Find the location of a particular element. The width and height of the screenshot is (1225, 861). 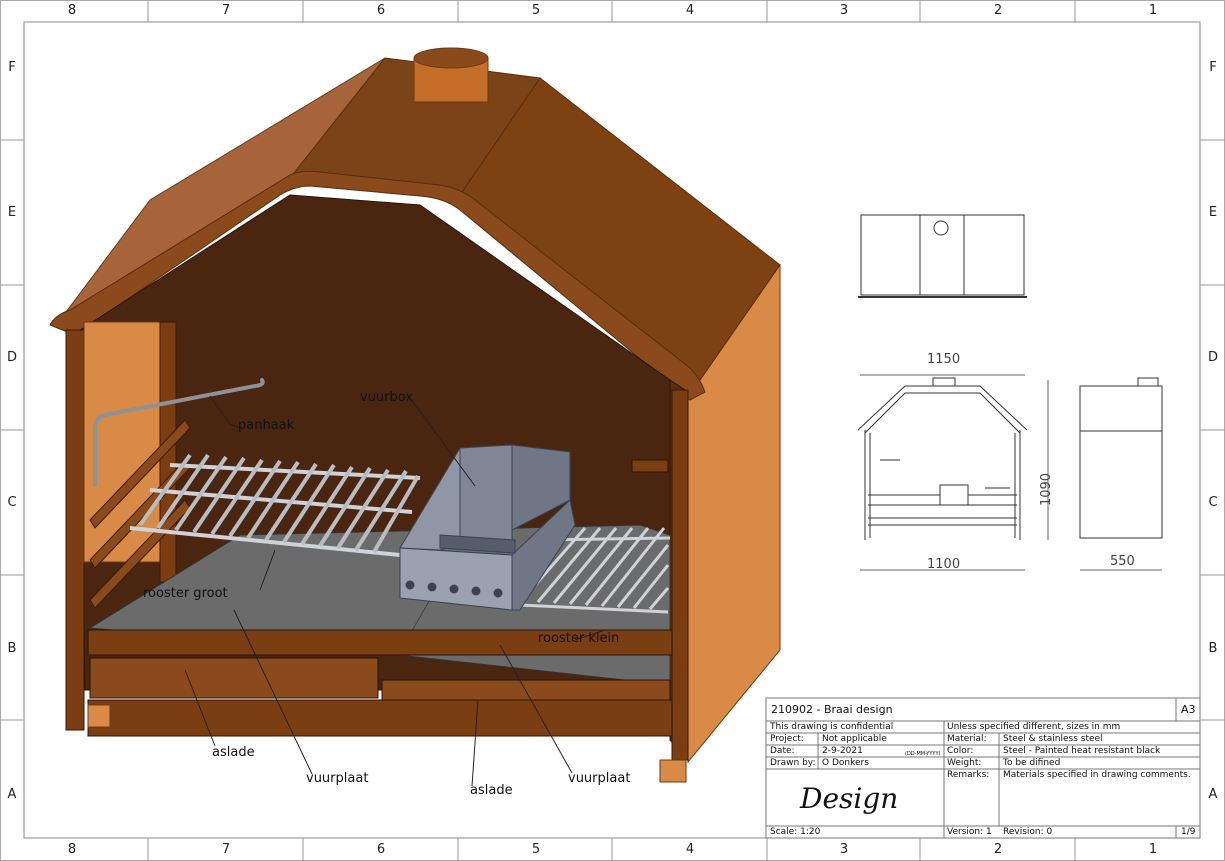

zone-col-bottom-3: 3 is located at coordinates (844, 849).